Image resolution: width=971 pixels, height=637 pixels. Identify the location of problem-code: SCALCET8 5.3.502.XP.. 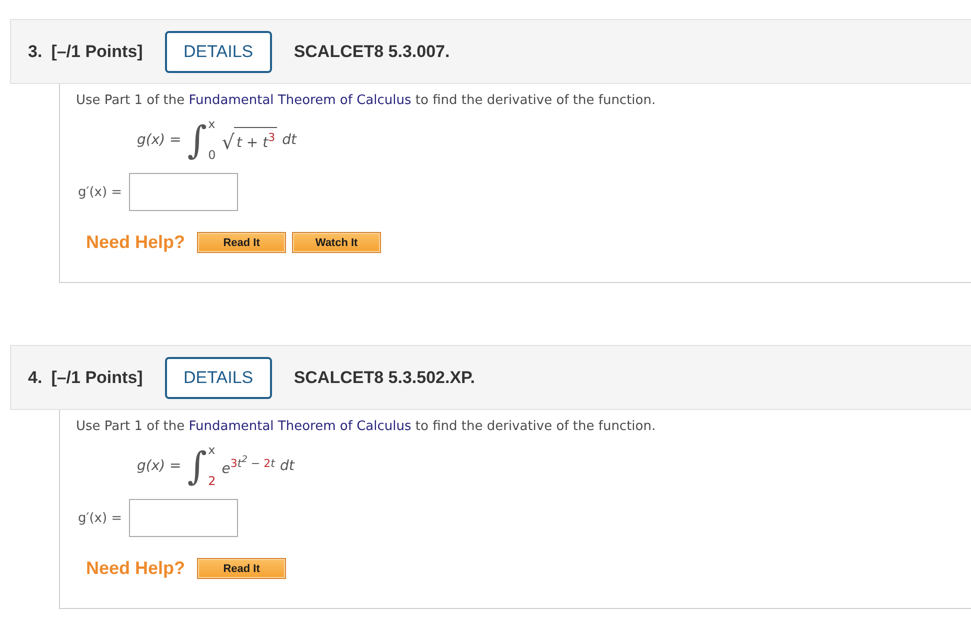
(384, 378).